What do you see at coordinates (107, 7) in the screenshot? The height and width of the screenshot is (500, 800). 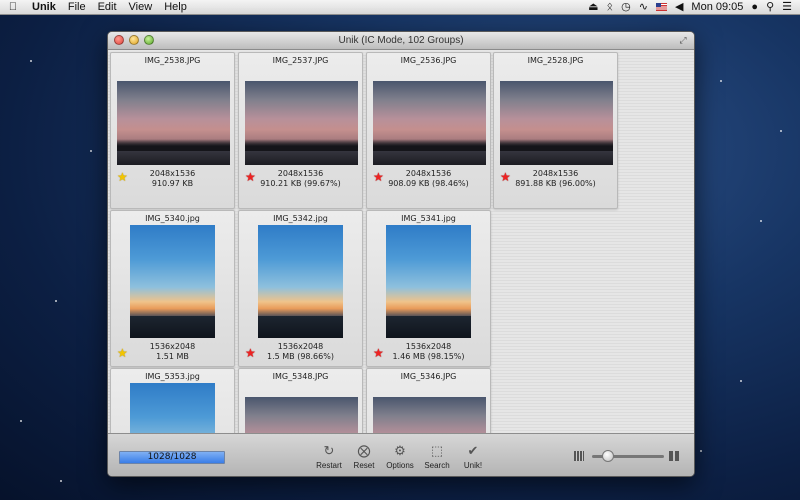 I see `menu-edit: Edit` at bounding box center [107, 7].